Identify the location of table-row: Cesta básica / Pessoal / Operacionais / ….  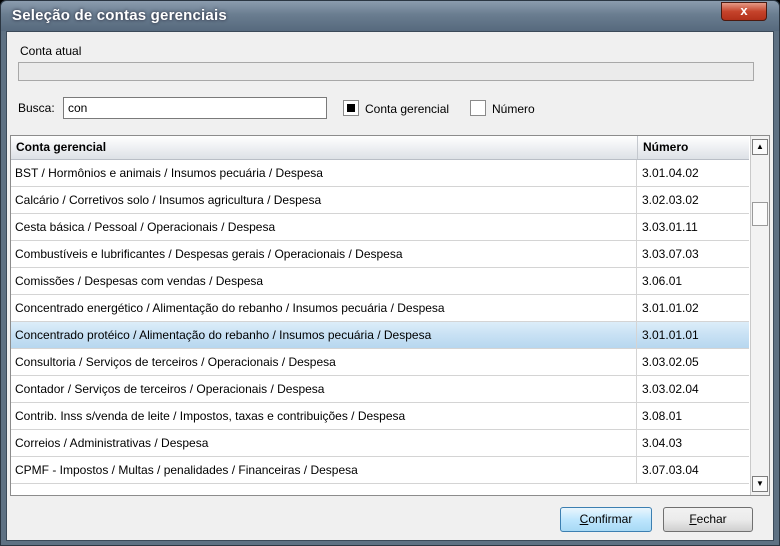
(380, 227).